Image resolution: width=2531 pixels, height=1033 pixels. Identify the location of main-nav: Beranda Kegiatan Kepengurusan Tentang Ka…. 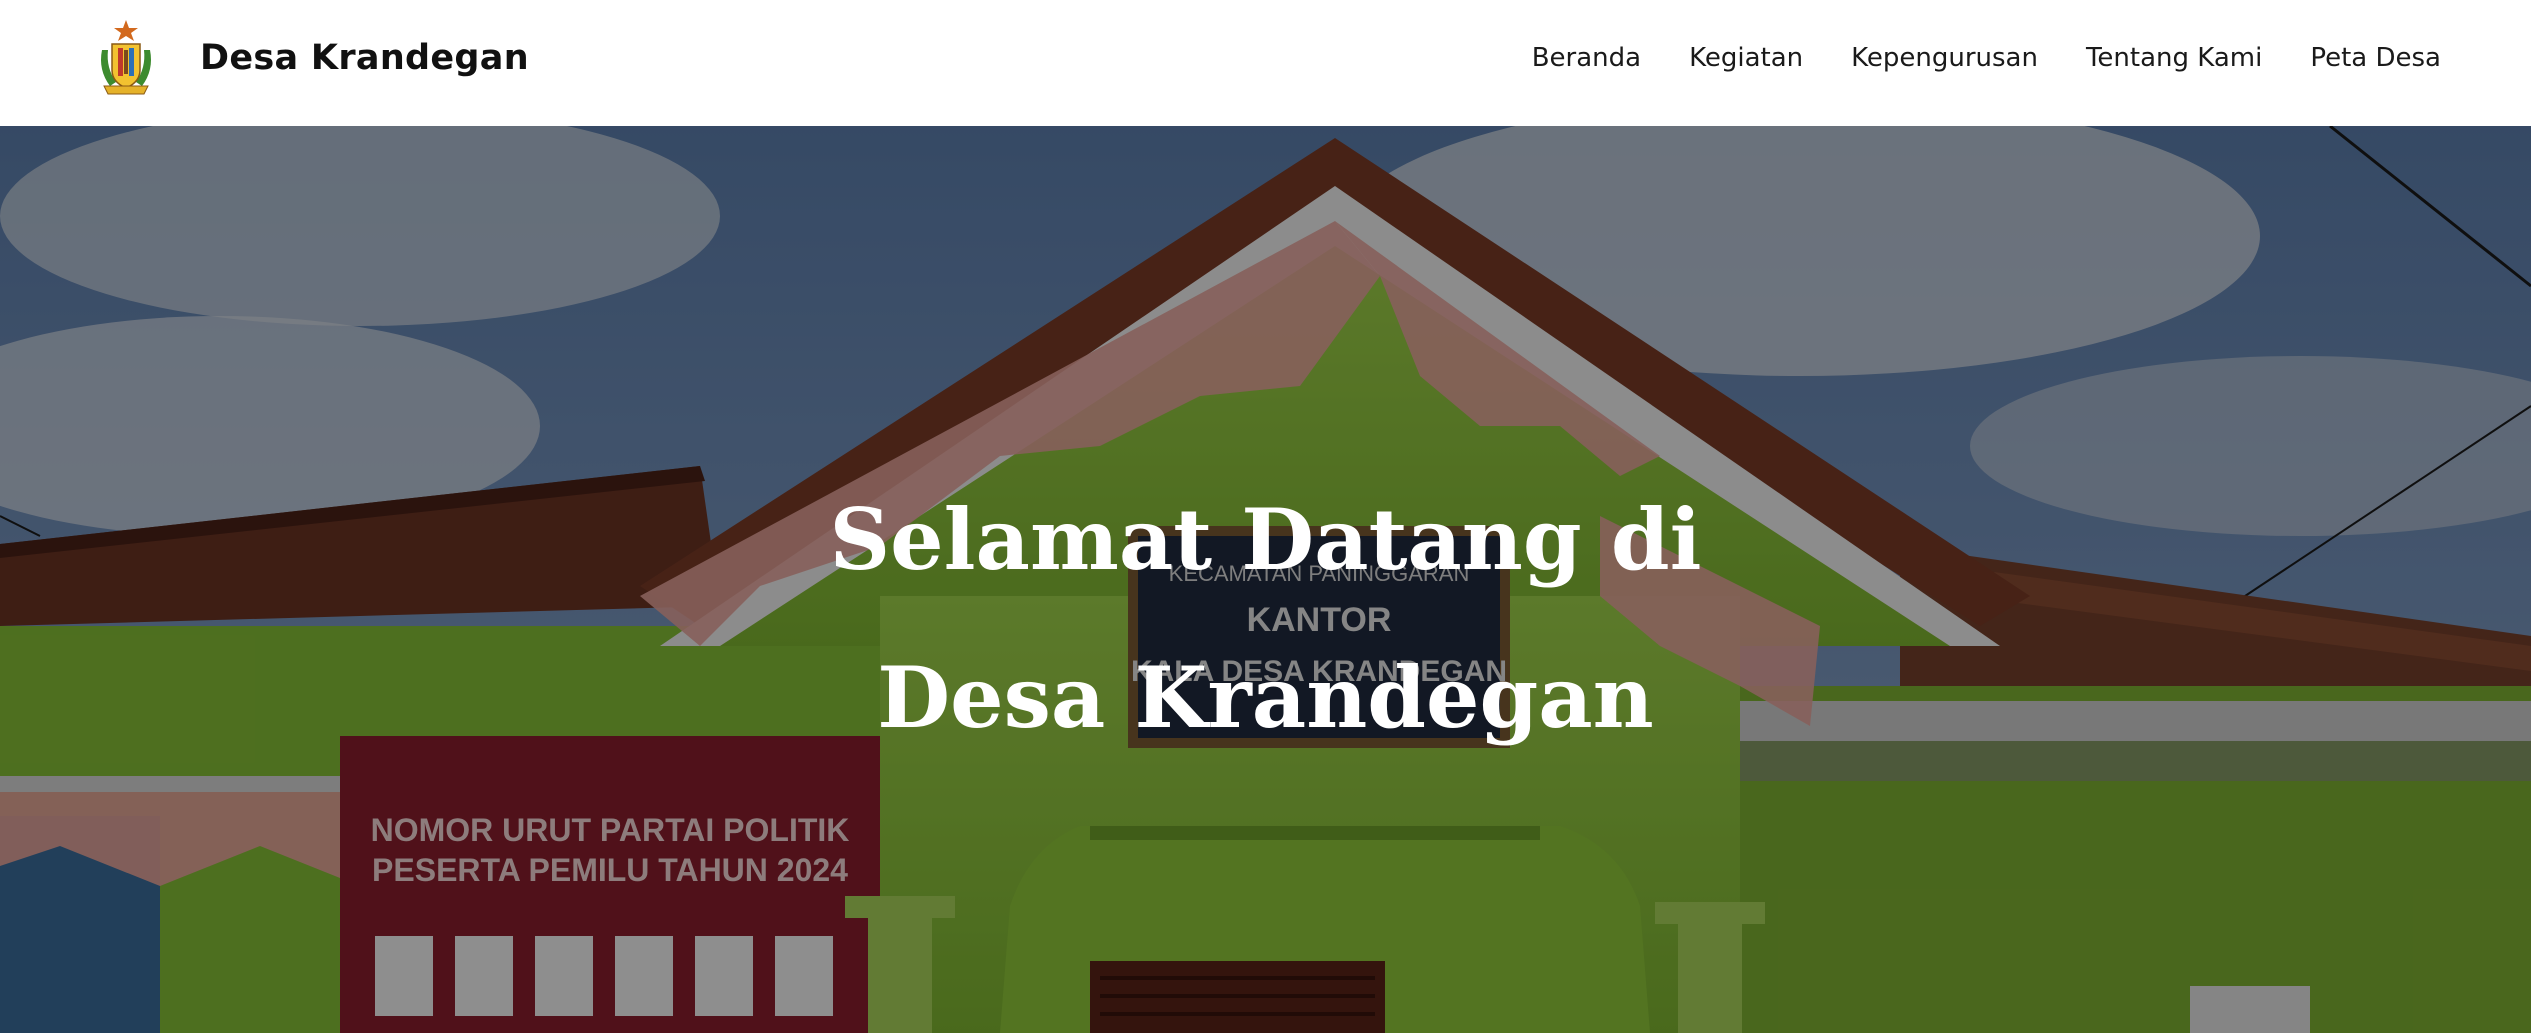
(1986, 58).